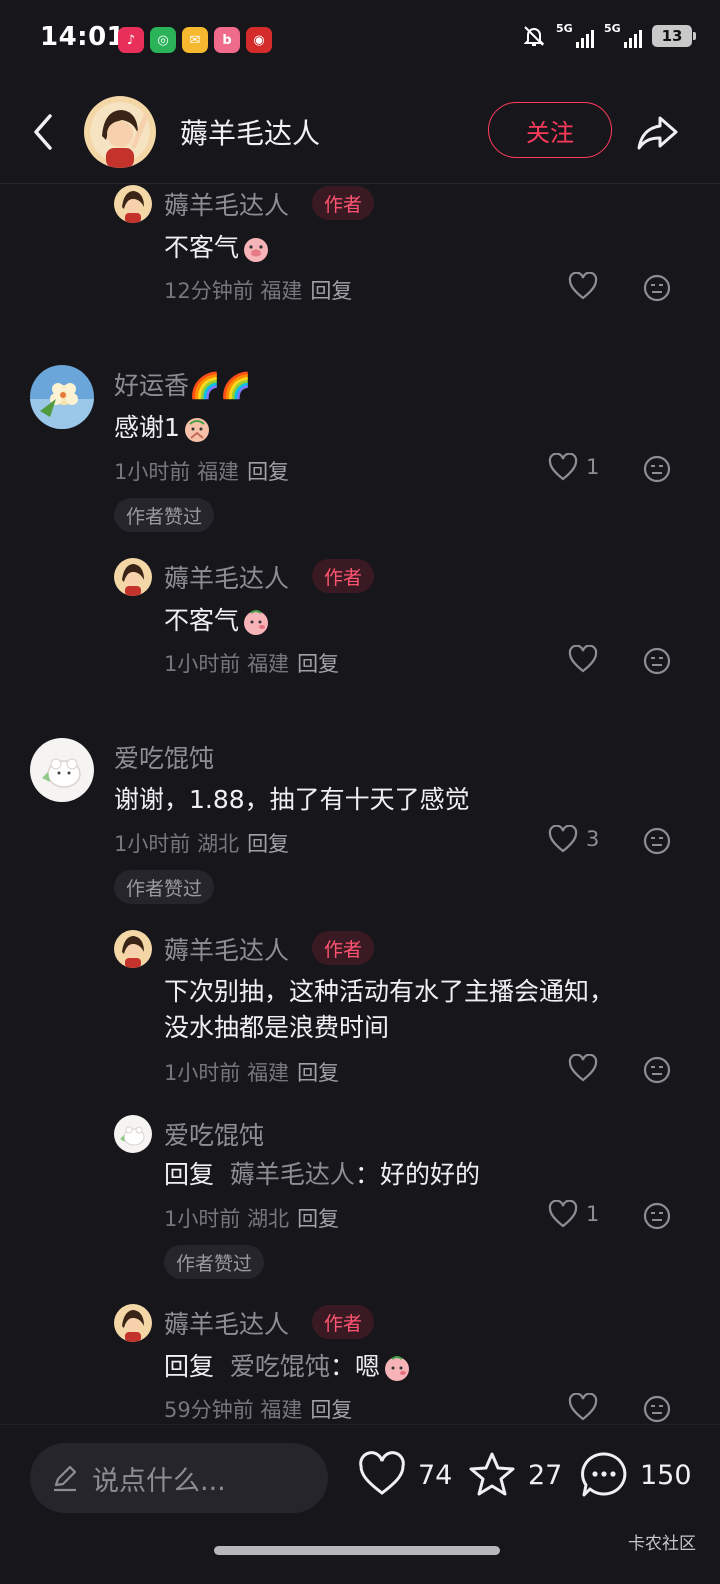 The height and width of the screenshot is (1584, 720). What do you see at coordinates (65, 1478) in the screenshot?
I see `pencil-icon` at bounding box center [65, 1478].